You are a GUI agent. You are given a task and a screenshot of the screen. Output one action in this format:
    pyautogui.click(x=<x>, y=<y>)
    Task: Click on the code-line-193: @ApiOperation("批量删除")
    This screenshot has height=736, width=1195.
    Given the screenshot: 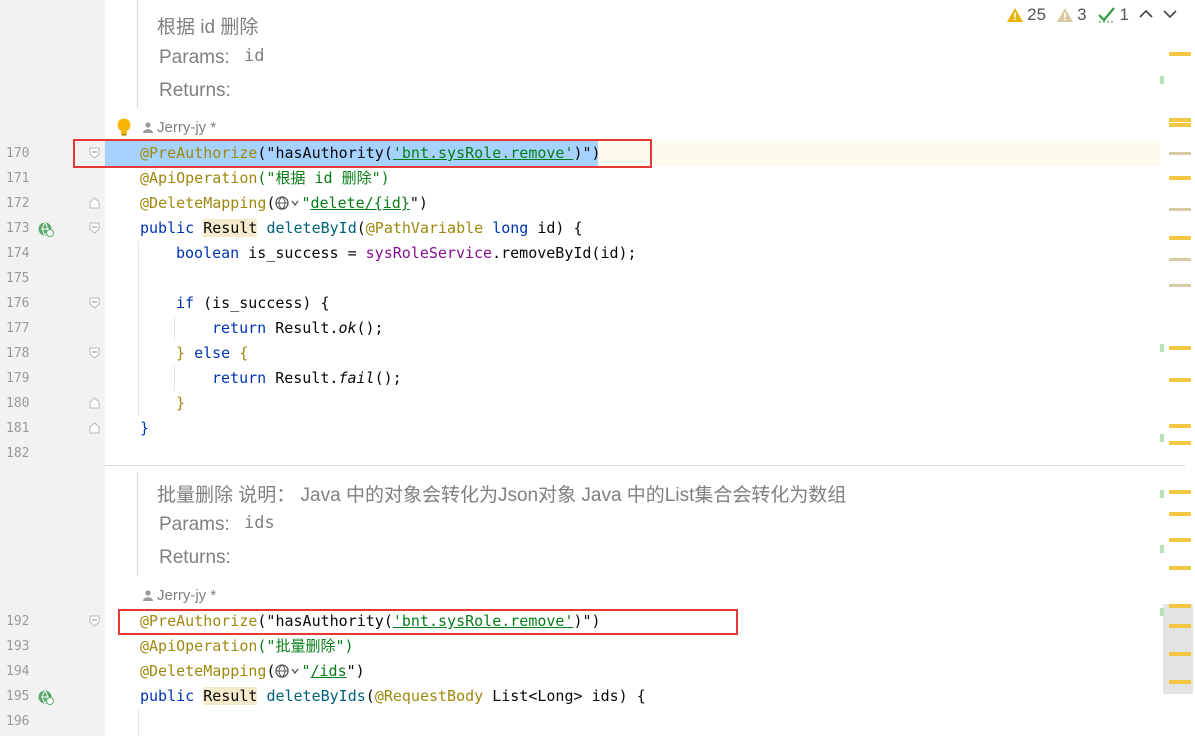 What is the action you would take?
    pyautogui.click(x=247, y=646)
    